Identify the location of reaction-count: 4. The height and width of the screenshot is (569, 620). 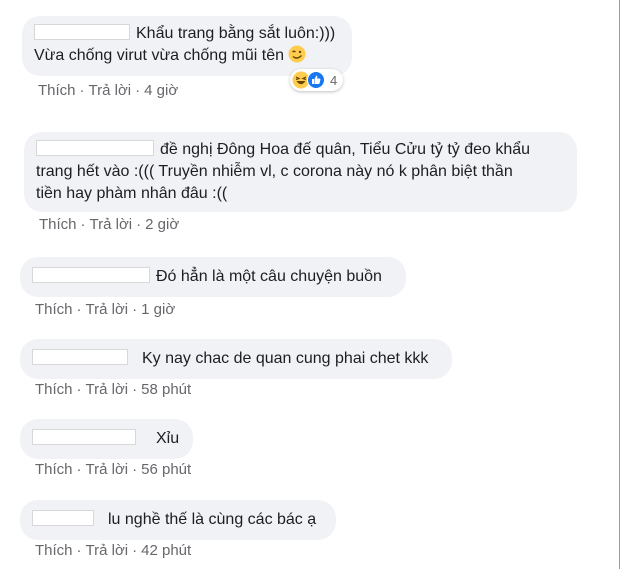
(334, 80).